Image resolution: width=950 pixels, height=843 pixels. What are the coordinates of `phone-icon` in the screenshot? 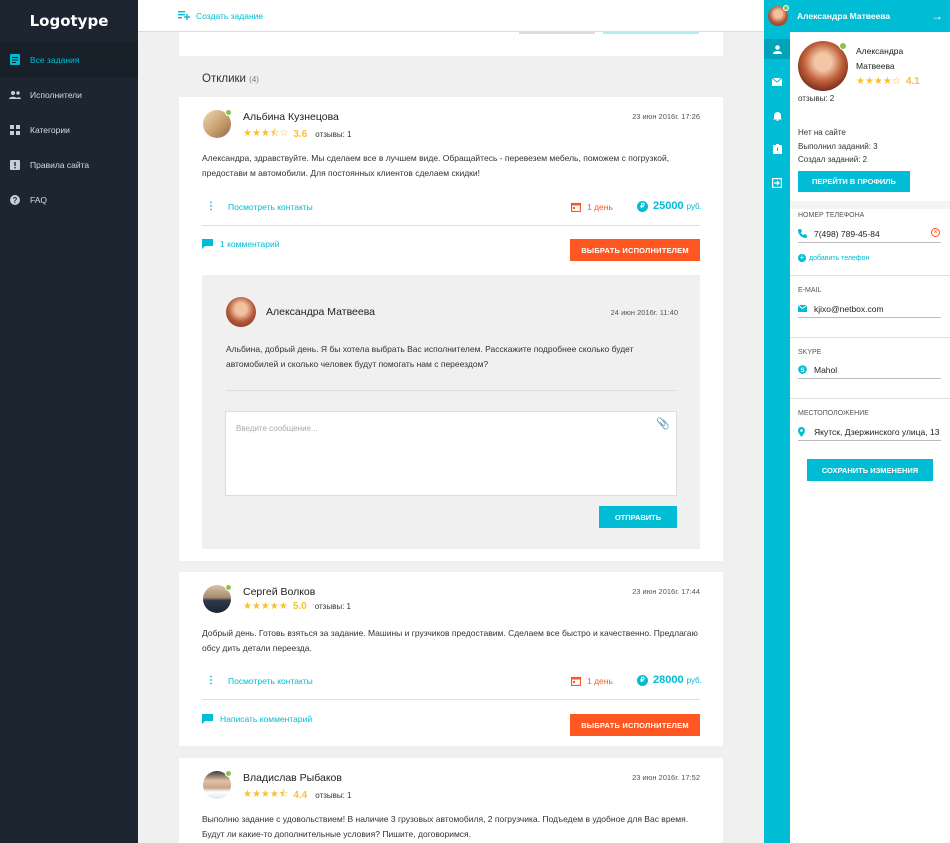 It's located at (803, 233).